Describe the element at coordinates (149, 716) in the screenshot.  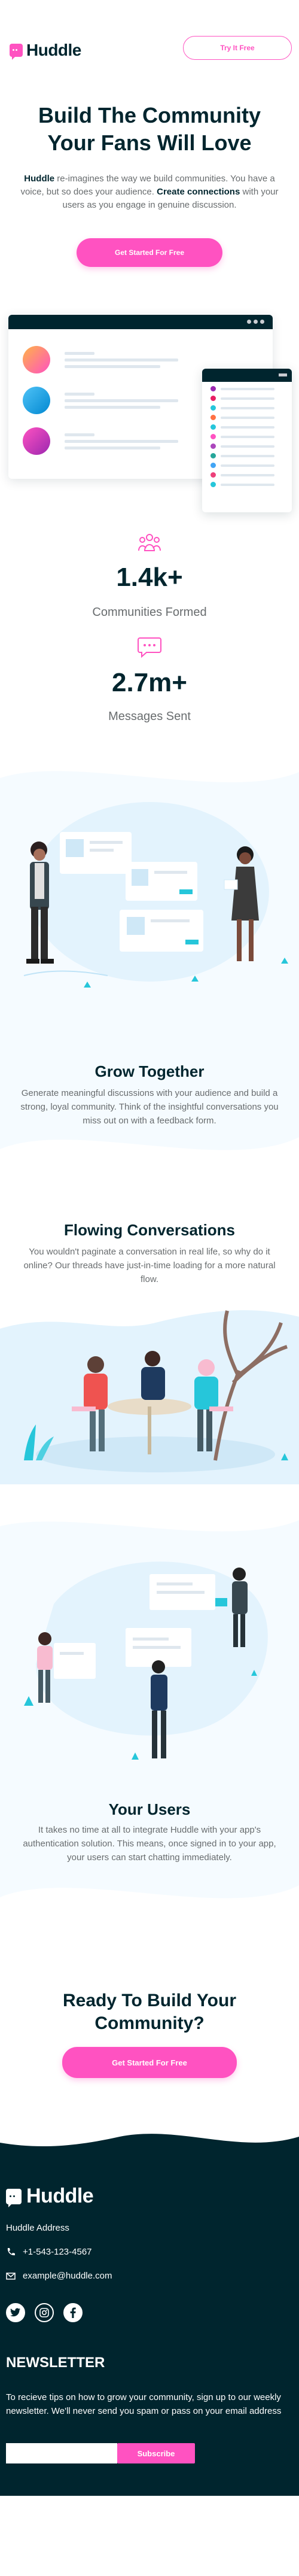
I see `messages-label: Messages Sent` at that location.